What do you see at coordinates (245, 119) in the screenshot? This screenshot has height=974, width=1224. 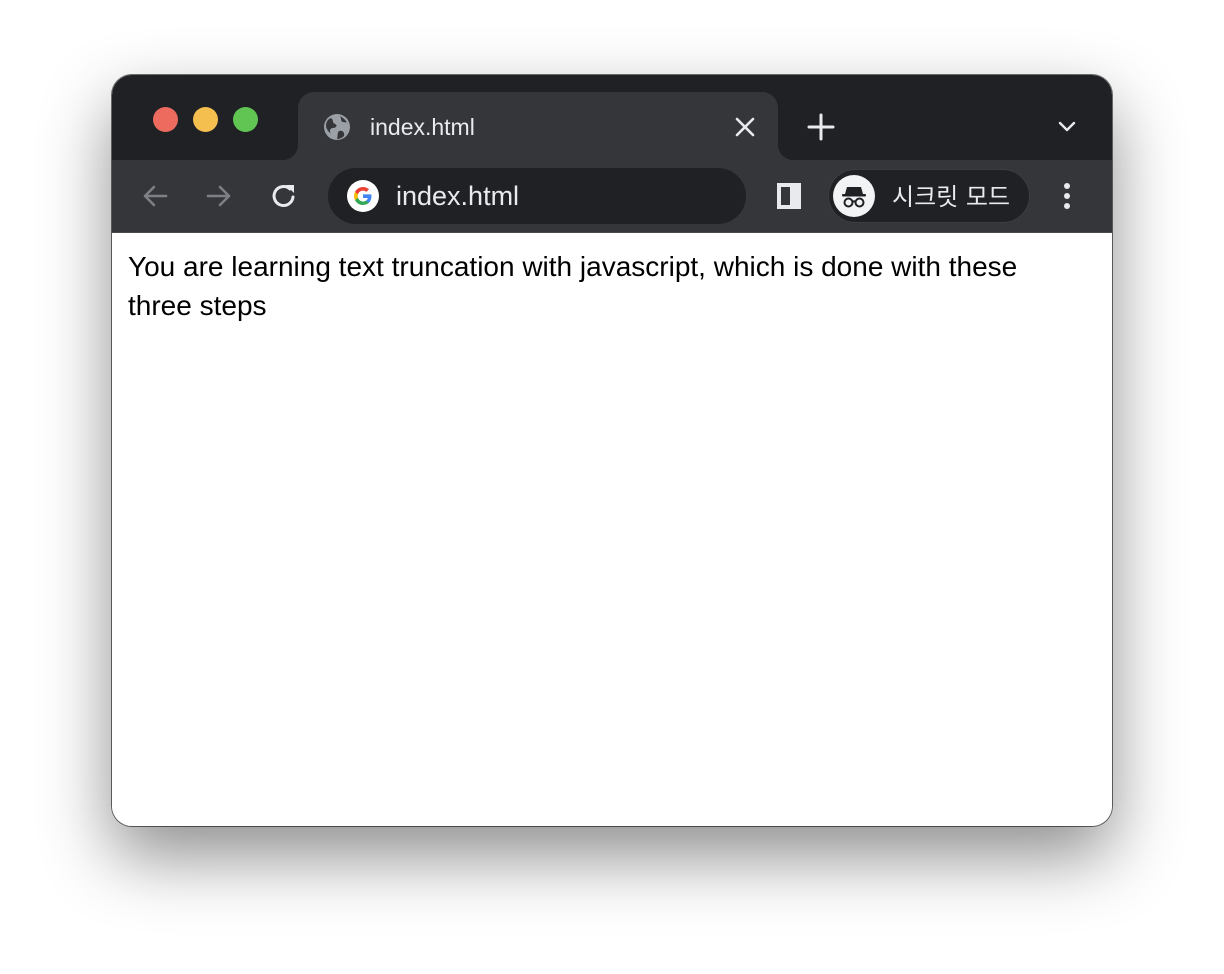 I see `window-maximize-button` at bounding box center [245, 119].